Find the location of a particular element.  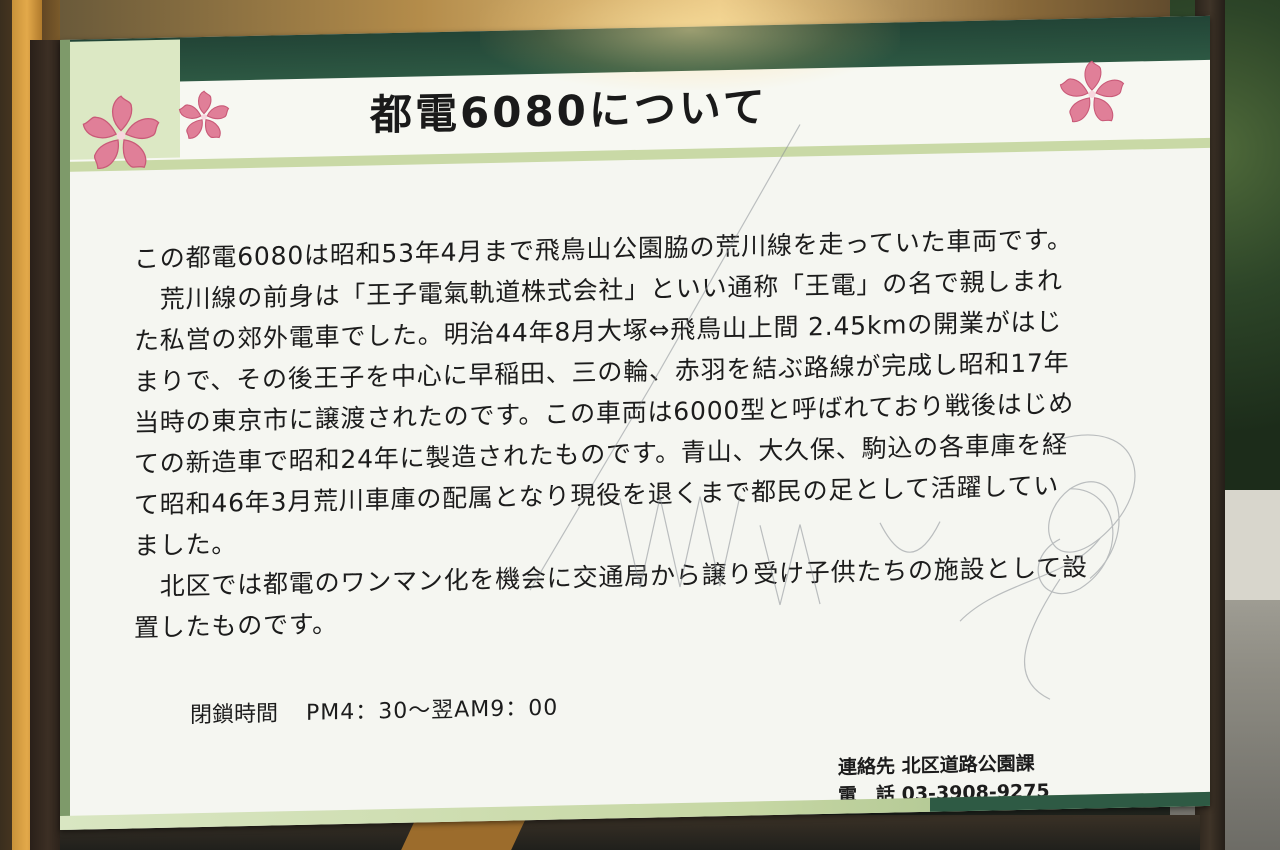

closing-hours: 閉鎖時間 PM4：30～翌AM9：00 is located at coordinates (374, 710).